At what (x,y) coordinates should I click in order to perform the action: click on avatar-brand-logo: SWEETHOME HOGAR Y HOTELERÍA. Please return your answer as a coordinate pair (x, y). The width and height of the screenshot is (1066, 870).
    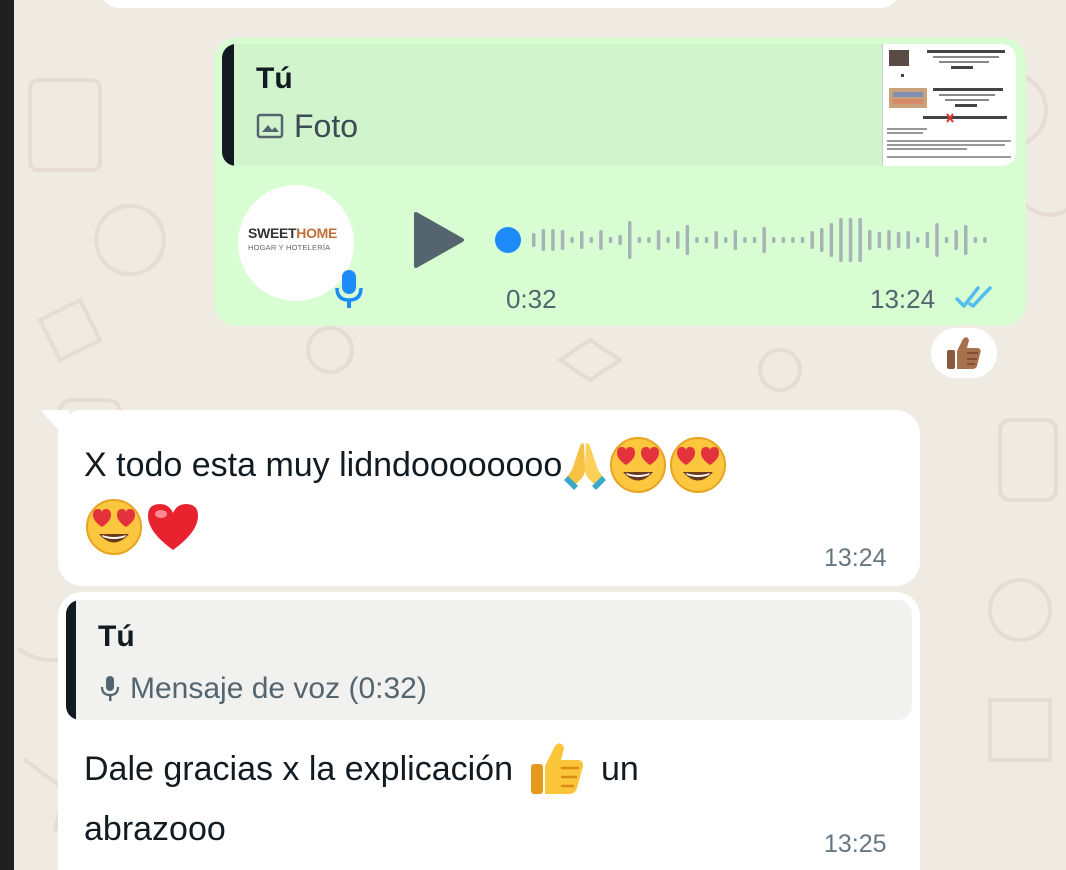
    Looking at the image, I should click on (298, 238).